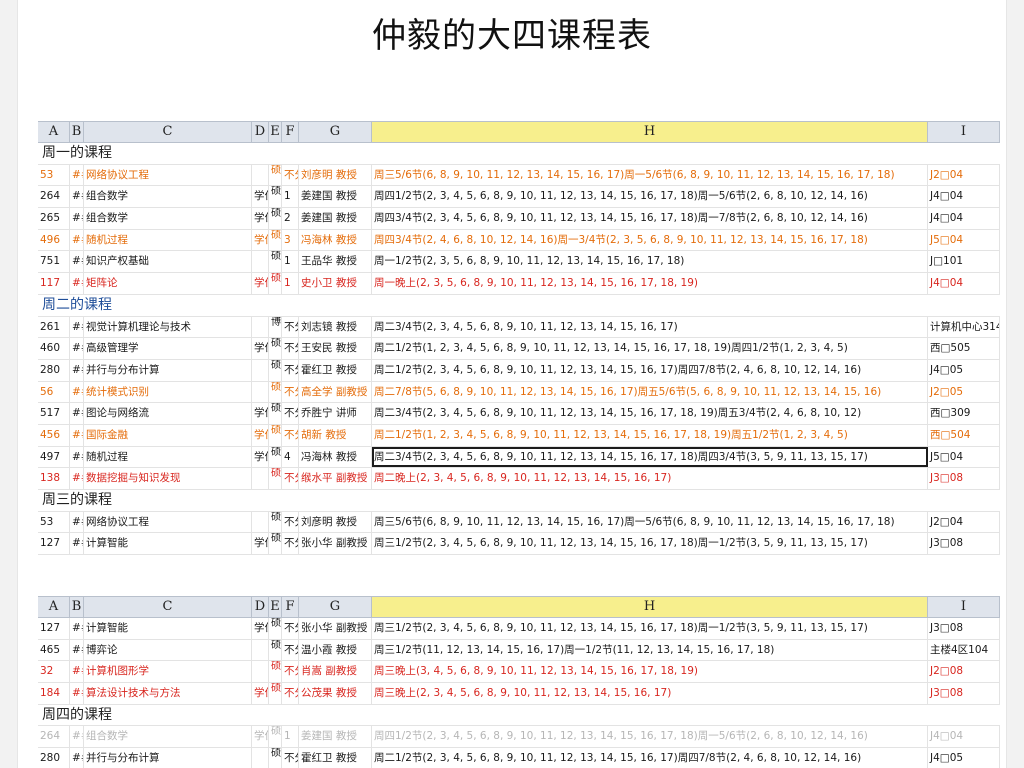 This screenshot has width=1024, height=768. What do you see at coordinates (519, 715) in the screenshot?
I see `section-title: 周四的课程` at bounding box center [519, 715].